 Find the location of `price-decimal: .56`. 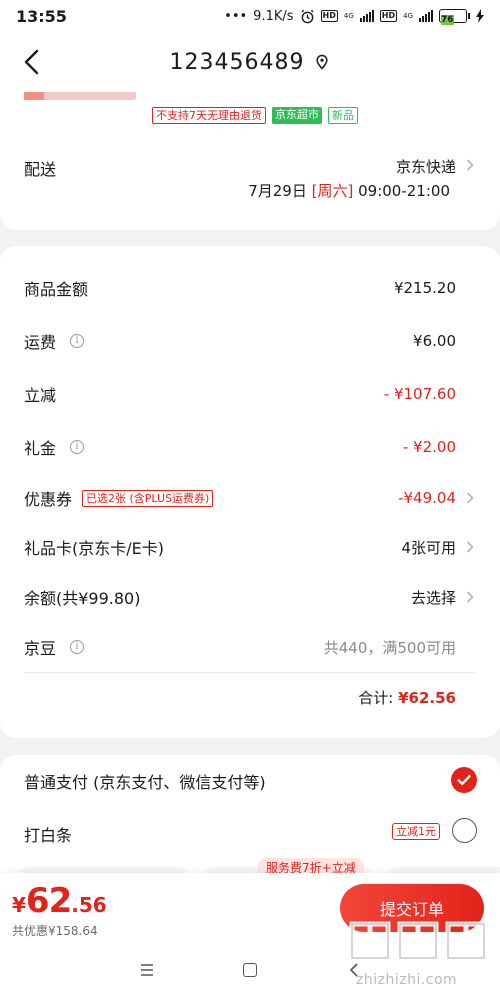

price-decimal: .56 is located at coordinates (89, 905).